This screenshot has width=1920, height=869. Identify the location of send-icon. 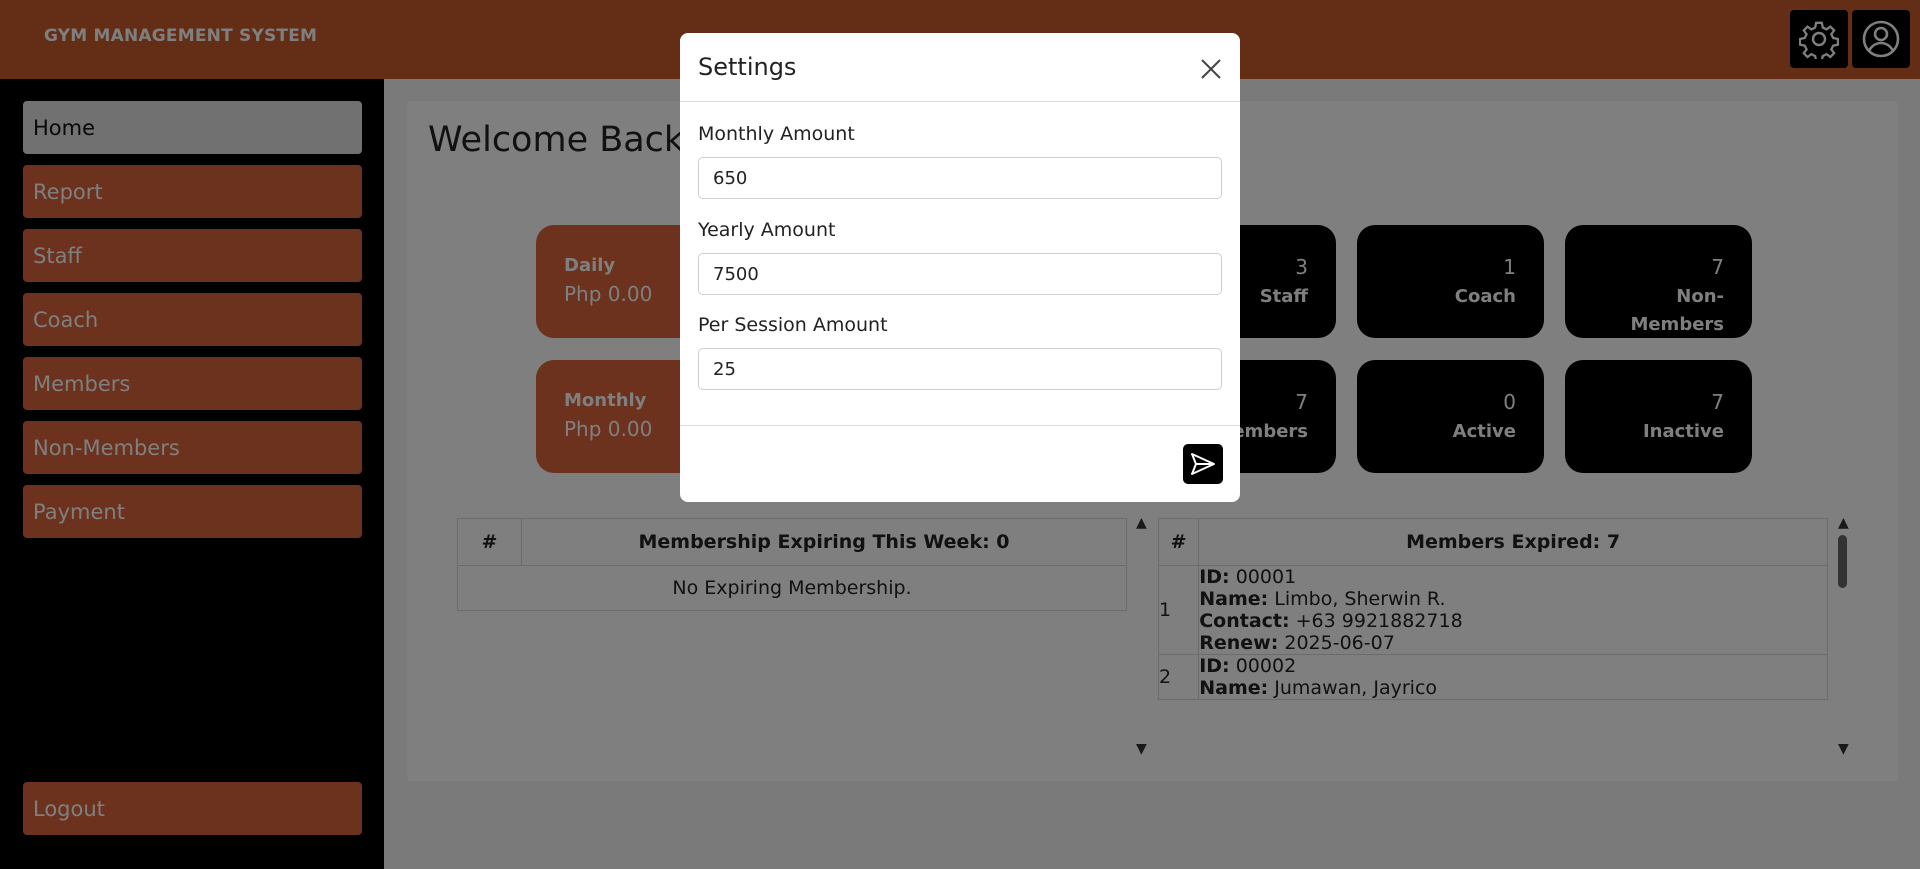
(1203, 464).